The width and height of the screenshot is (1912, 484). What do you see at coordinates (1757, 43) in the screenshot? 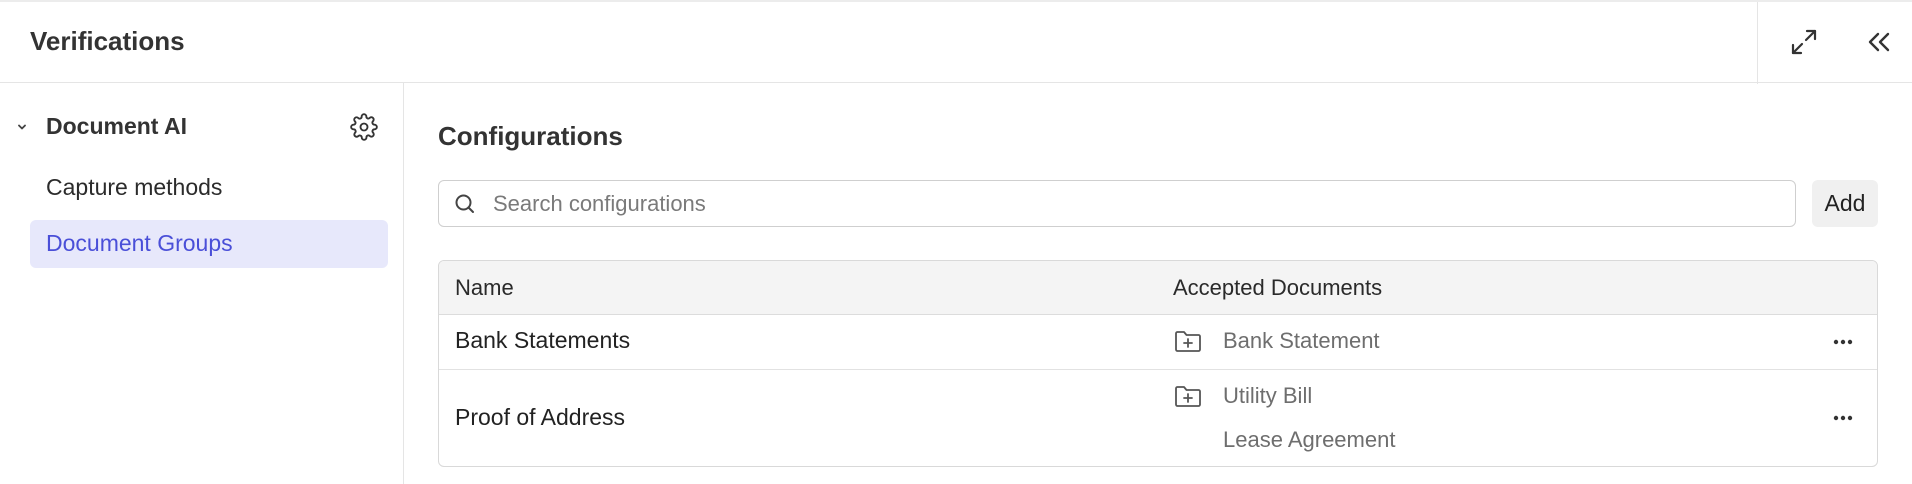
I see `header-divider` at bounding box center [1757, 43].